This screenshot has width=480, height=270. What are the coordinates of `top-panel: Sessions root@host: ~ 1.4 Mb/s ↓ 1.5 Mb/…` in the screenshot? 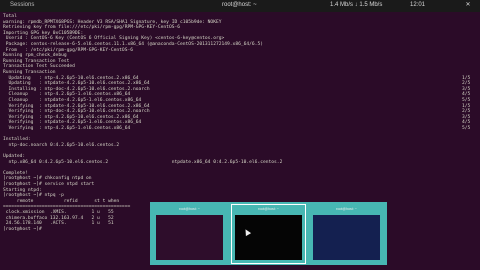 It's located at (240, 6).